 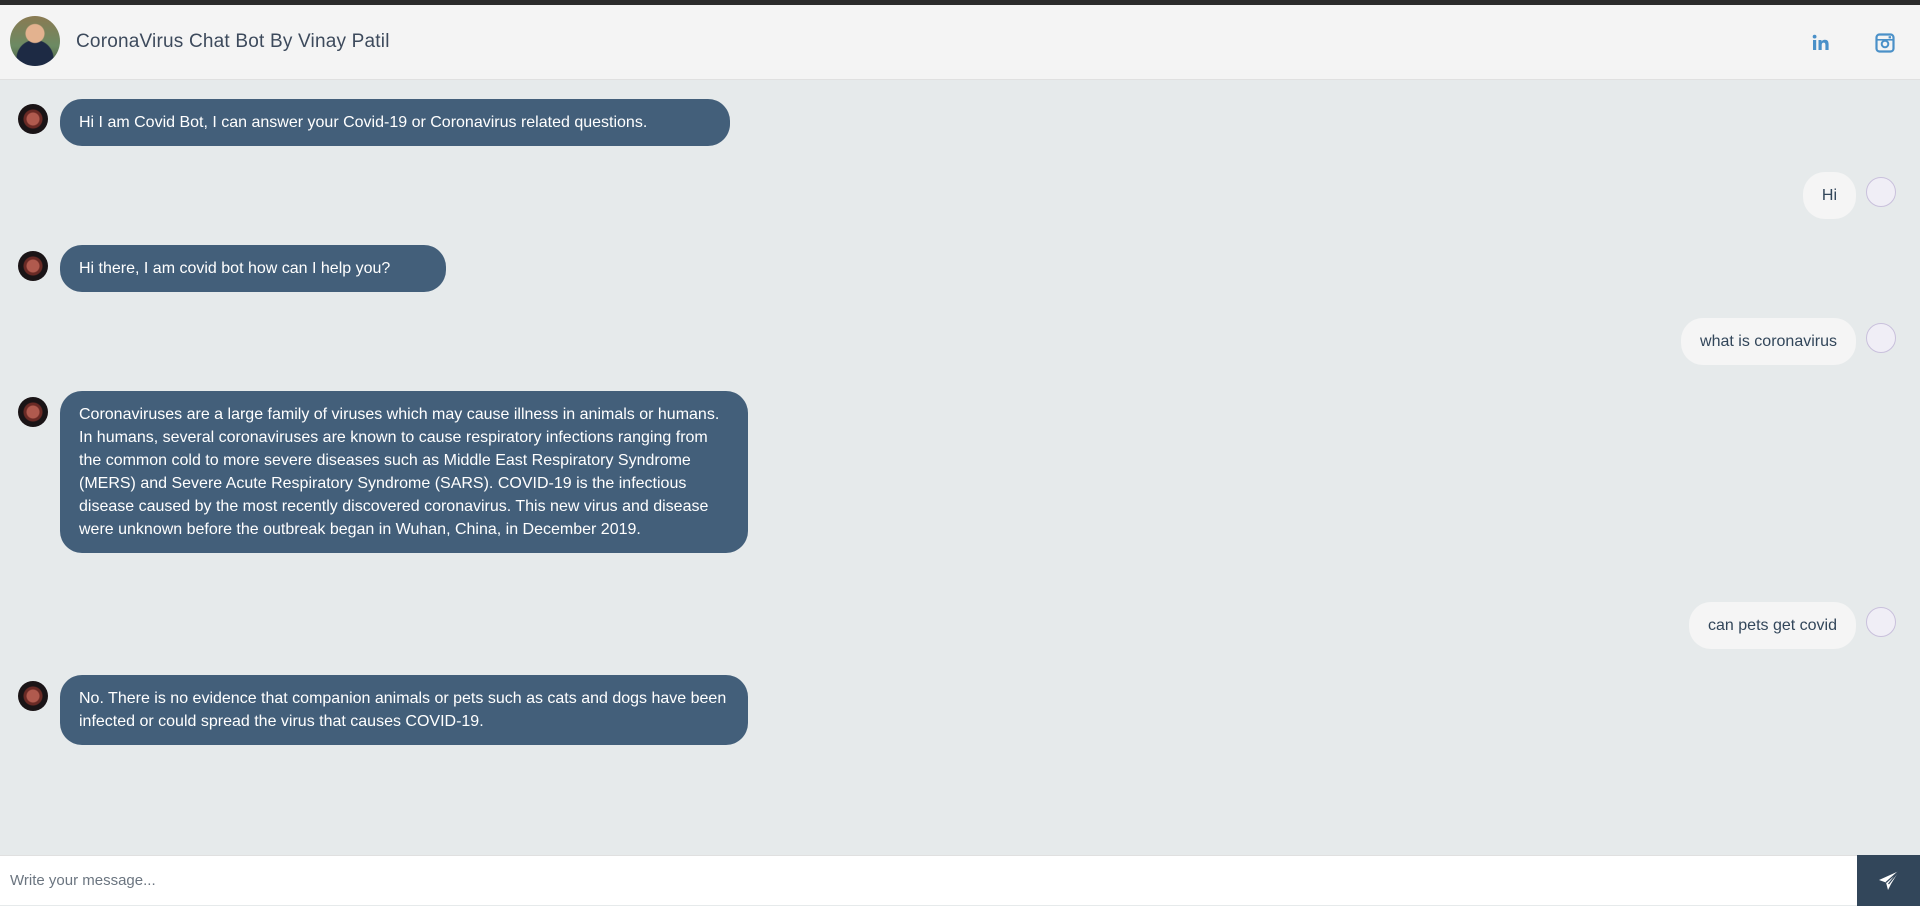 What do you see at coordinates (1772, 625) in the screenshot?
I see `user-message: can pets get covid` at bounding box center [1772, 625].